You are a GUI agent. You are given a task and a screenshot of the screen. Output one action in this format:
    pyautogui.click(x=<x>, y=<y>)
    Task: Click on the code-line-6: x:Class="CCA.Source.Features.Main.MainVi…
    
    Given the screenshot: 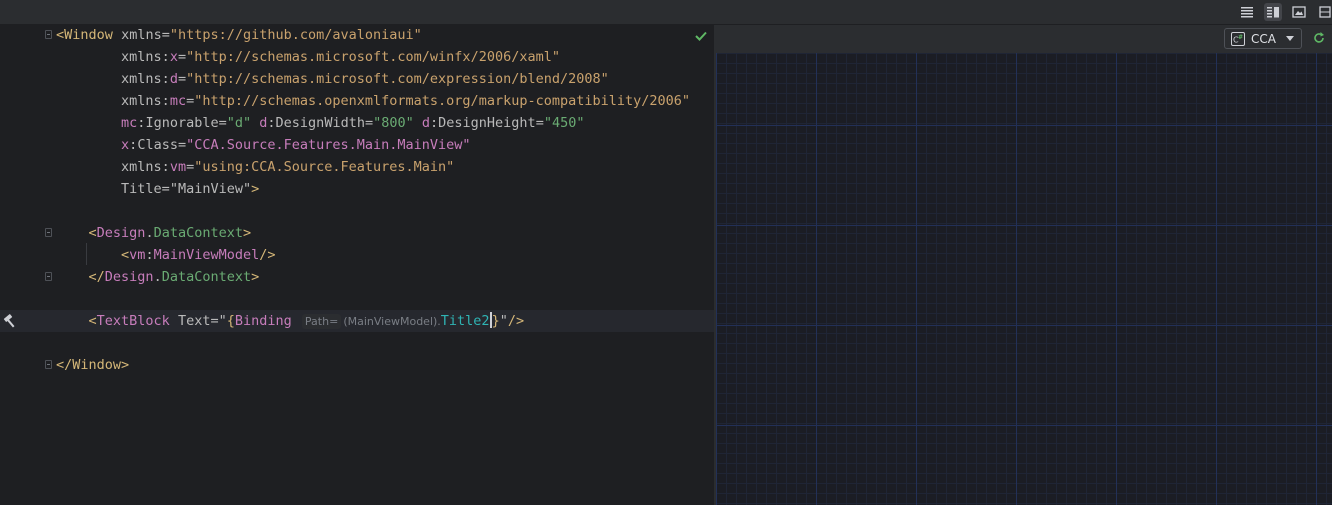 What is the action you would take?
    pyautogui.click(x=296, y=145)
    